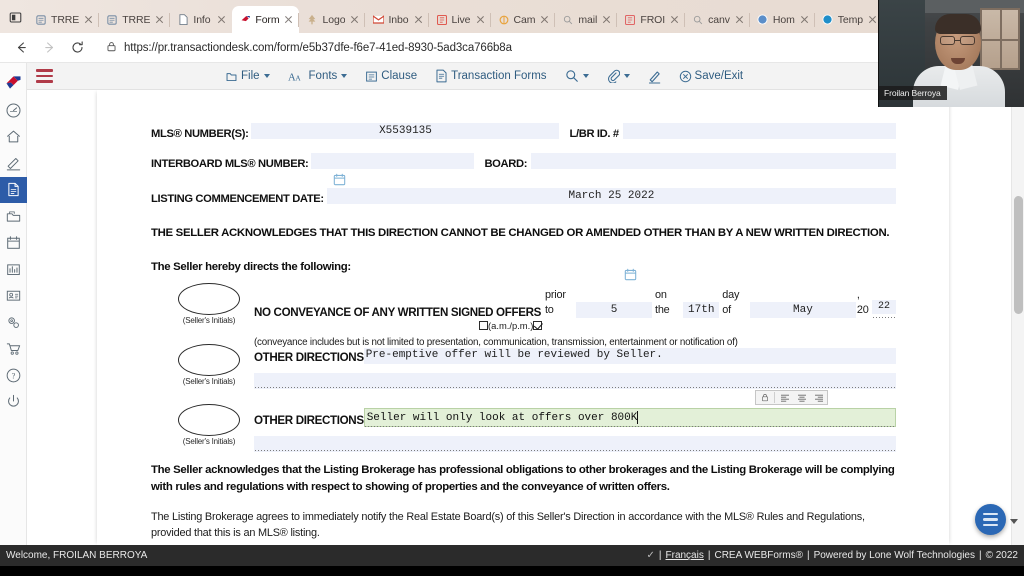 The image size is (1024, 576). What do you see at coordinates (618, 76) in the screenshot?
I see `toolbar-item-attachment` at bounding box center [618, 76].